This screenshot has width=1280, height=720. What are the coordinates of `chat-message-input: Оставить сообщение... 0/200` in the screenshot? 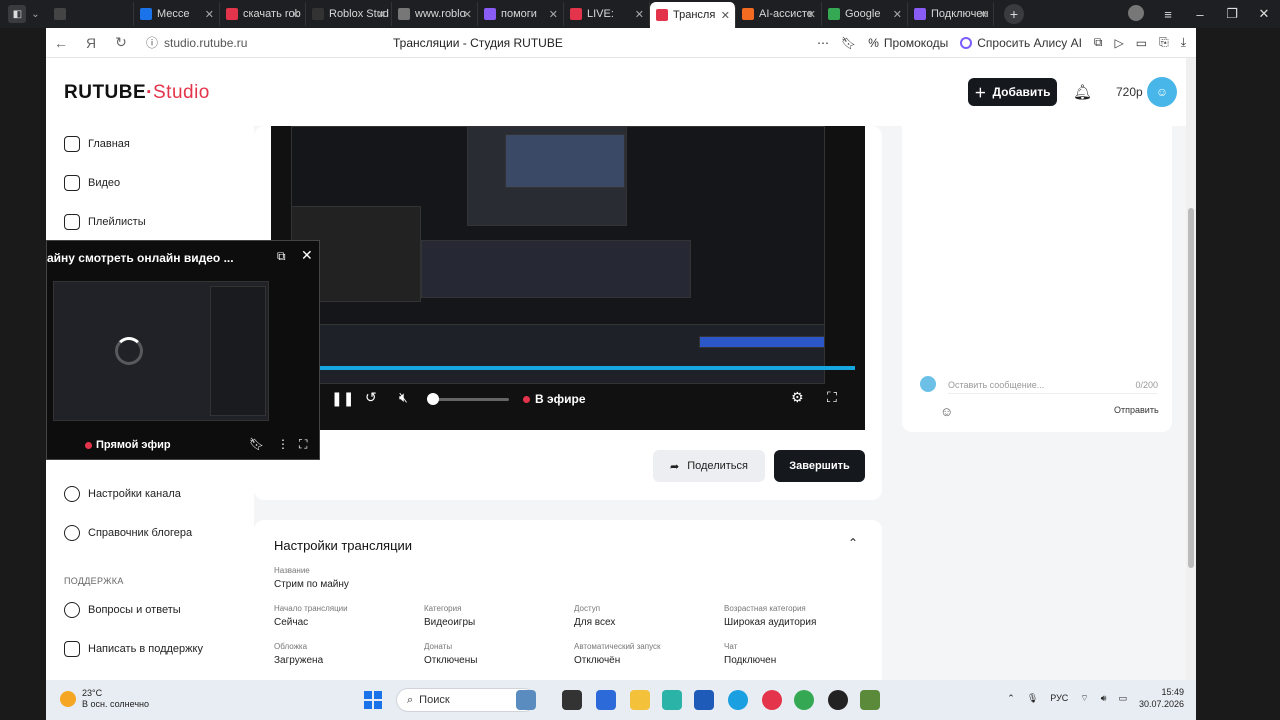 It's located at (1053, 385).